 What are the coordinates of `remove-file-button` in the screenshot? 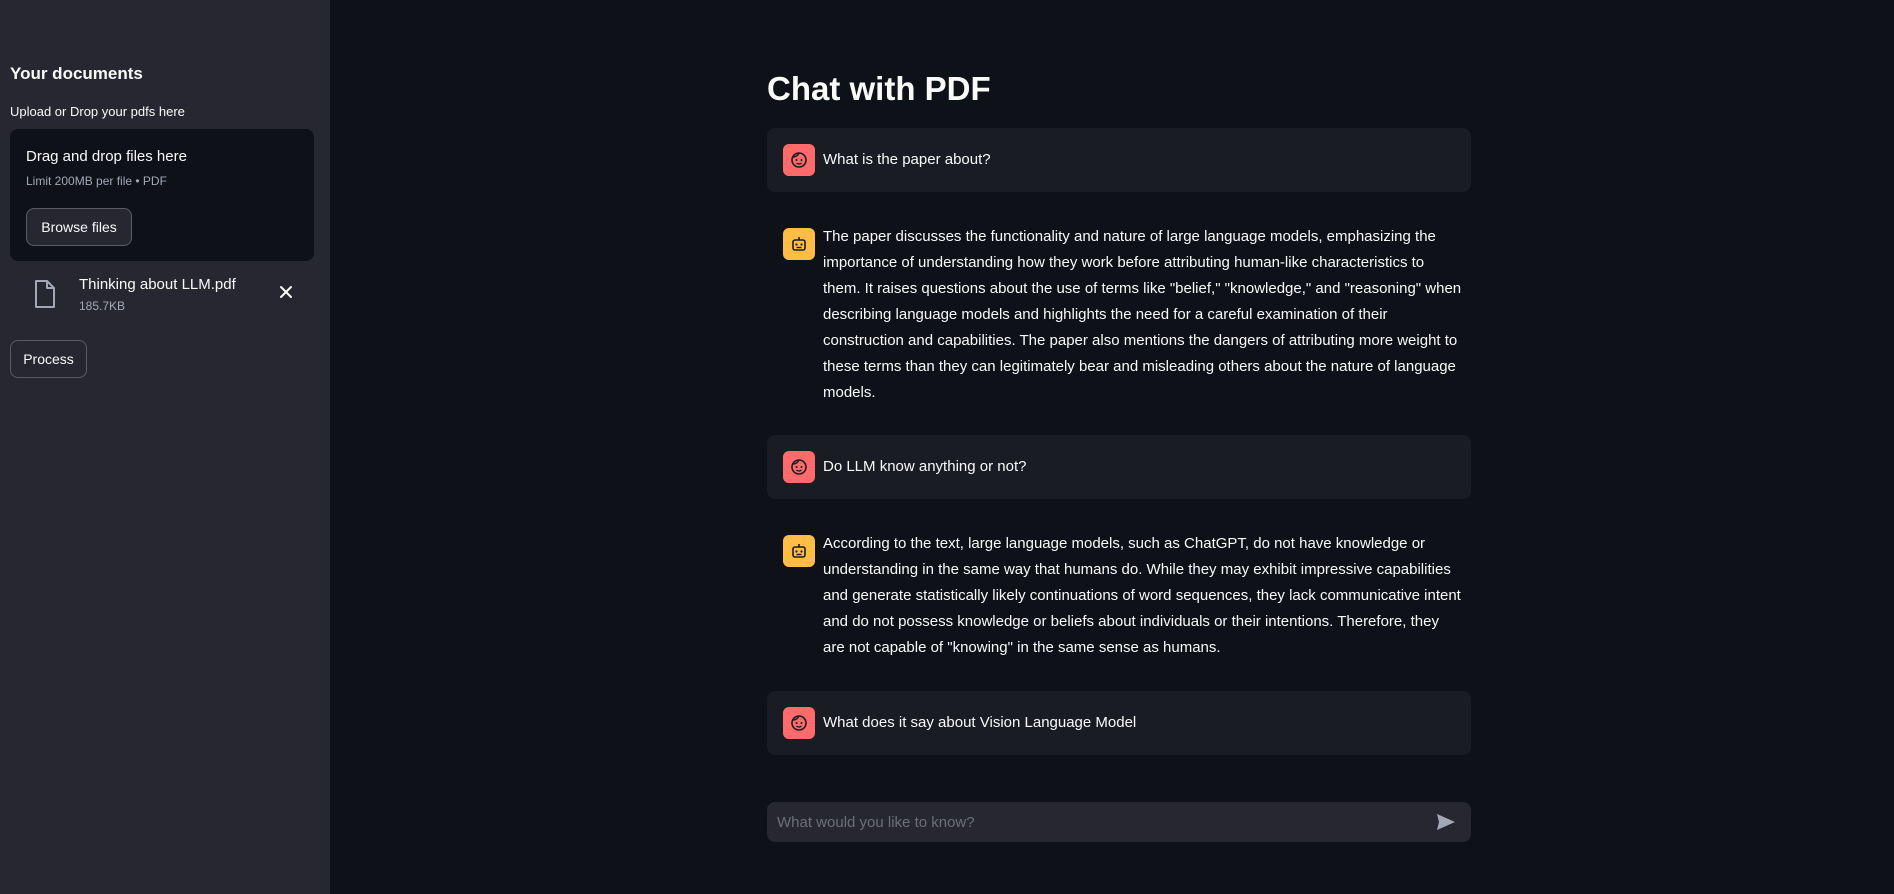 It's located at (286, 292).